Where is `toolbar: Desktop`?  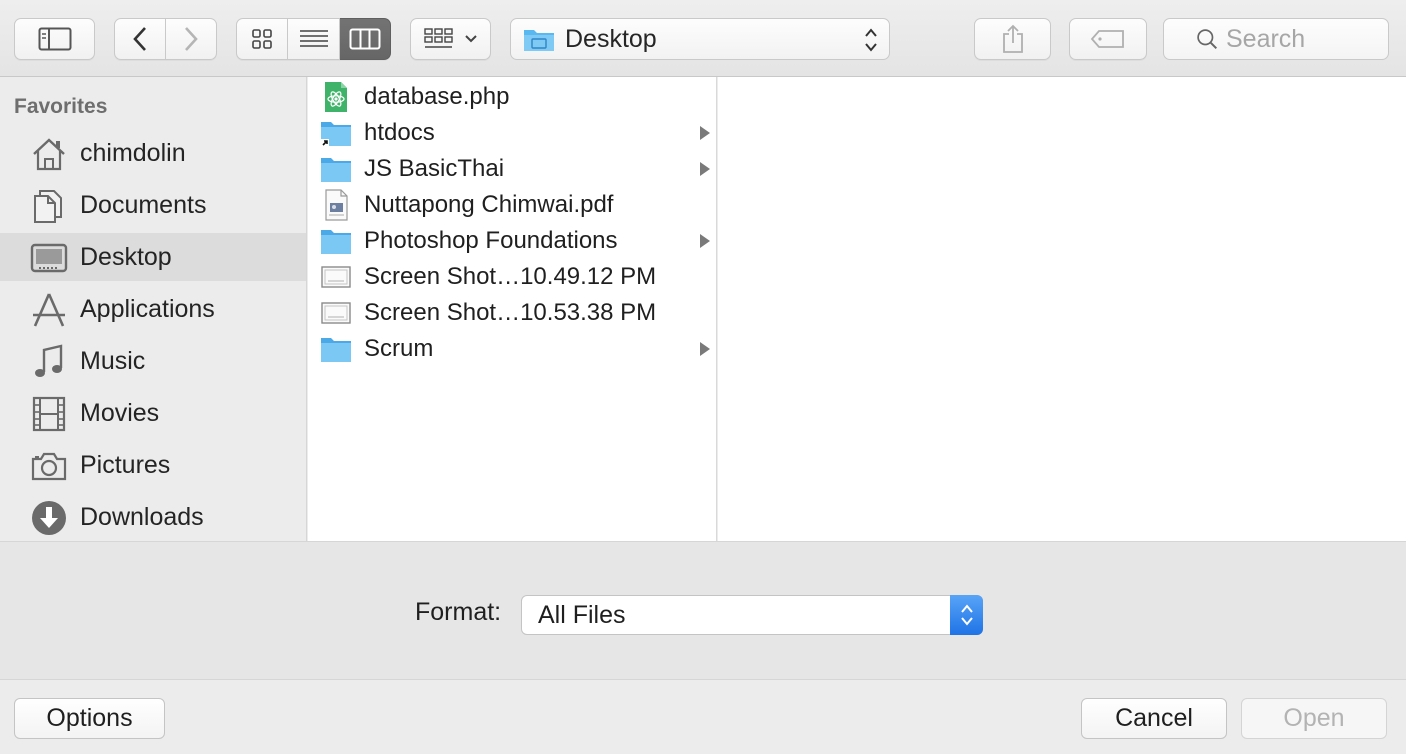 toolbar: Desktop is located at coordinates (703, 38).